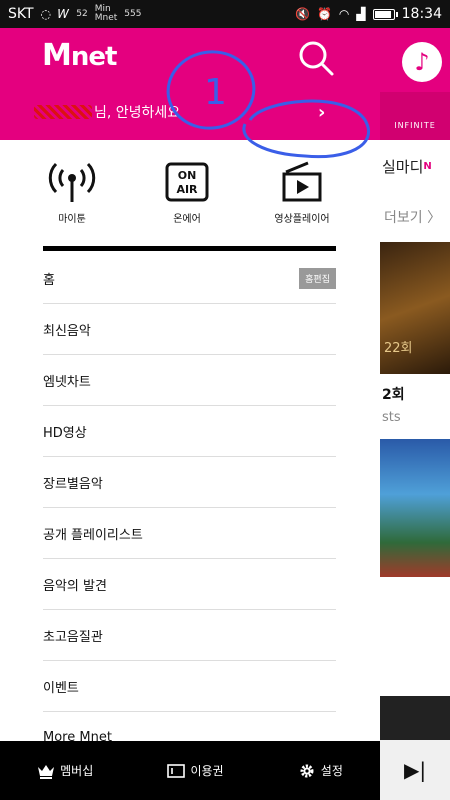  What do you see at coordinates (189, 686) in the screenshot?
I see `menu-item-event: 이벤트` at bounding box center [189, 686].